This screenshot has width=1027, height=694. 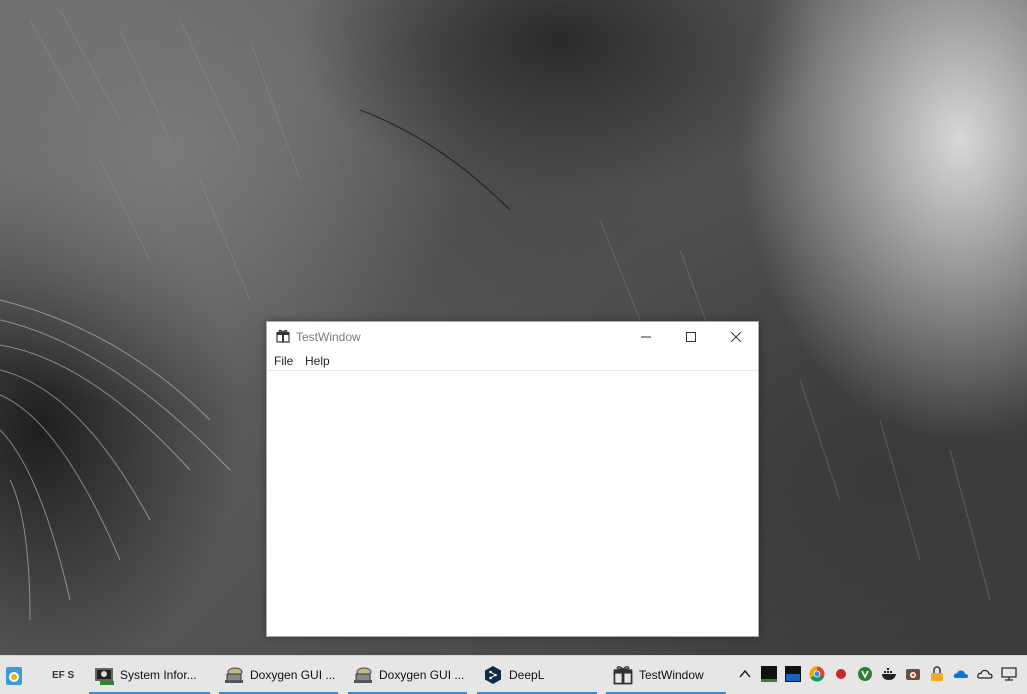 What do you see at coordinates (527, 675) in the screenshot?
I see `taskbar-item-label: DeepL` at bounding box center [527, 675].